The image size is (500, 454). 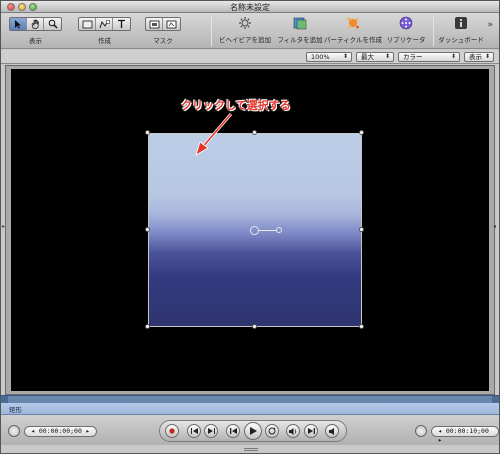 What do you see at coordinates (250, 409) in the screenshot?
I see `timeline-track` at bounding box center [250, 409].